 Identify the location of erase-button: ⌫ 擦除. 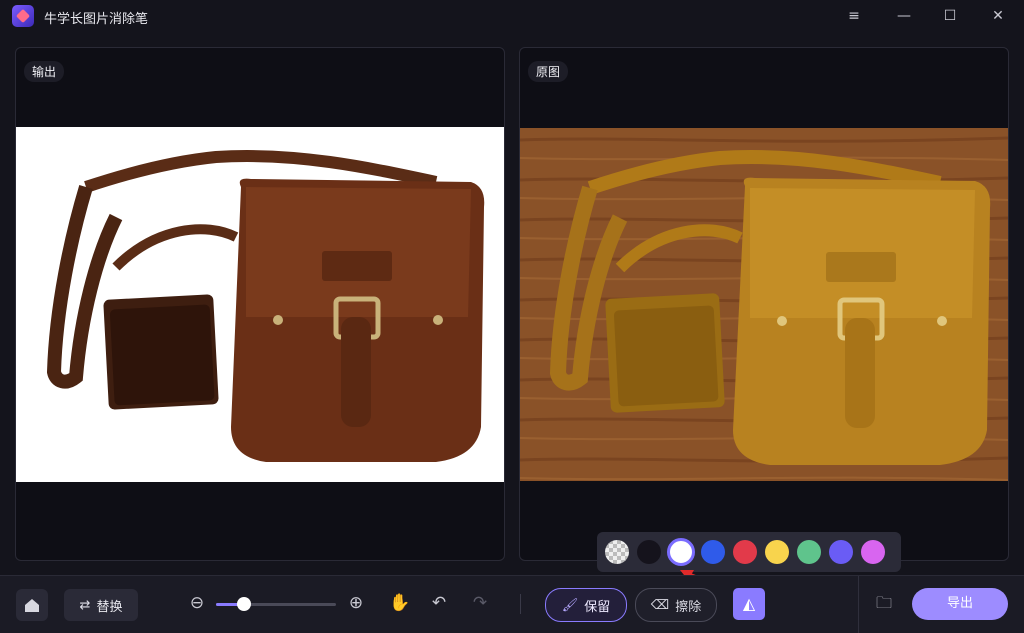
(676, 605).